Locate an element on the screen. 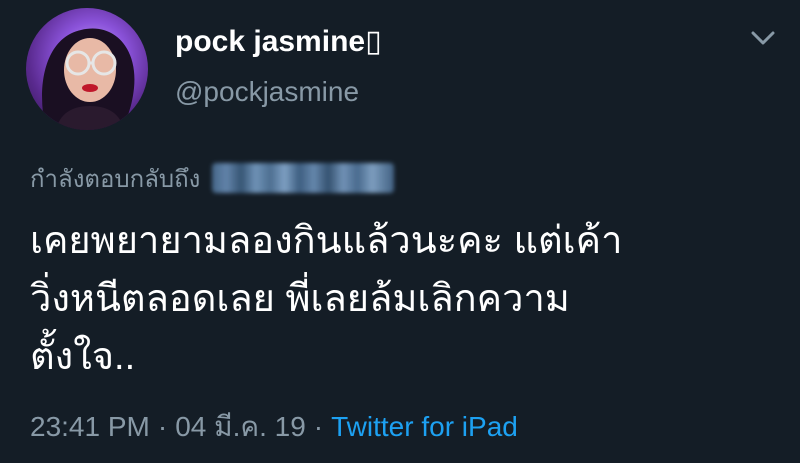 This screenshot has height=463, width=800. display-name-text: pock jasmine is located at coordinates (270, 41).